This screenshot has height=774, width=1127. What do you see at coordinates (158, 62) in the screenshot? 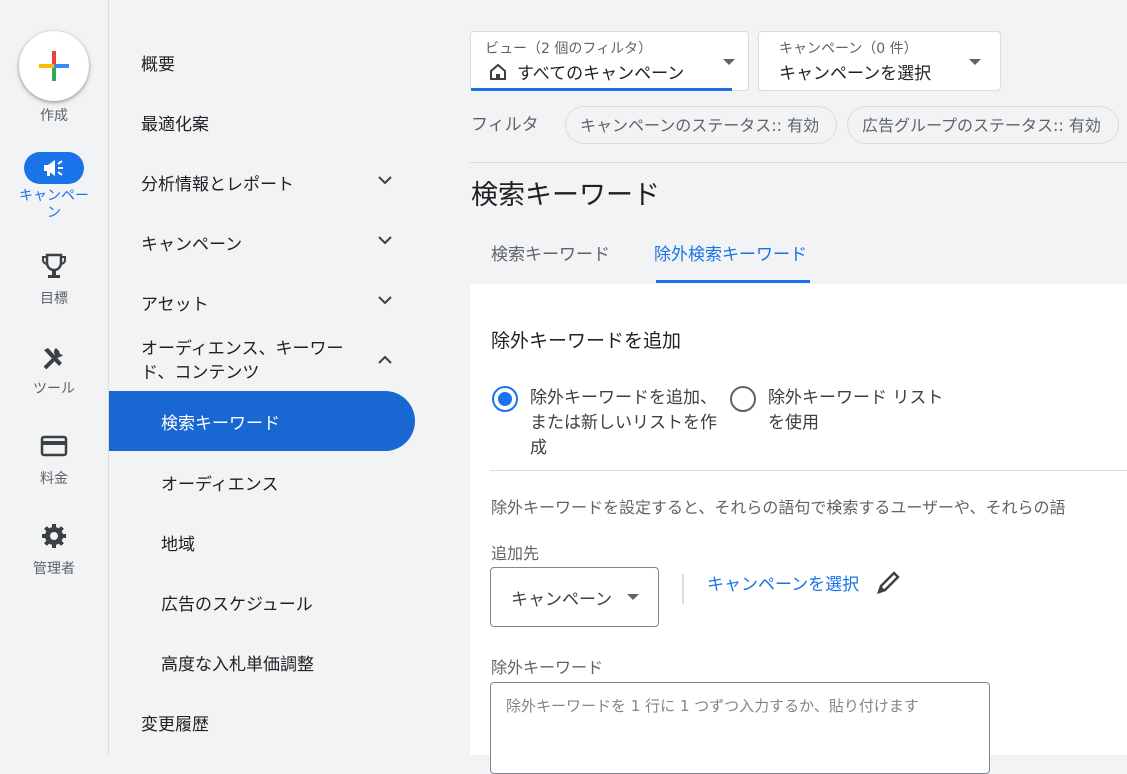
I see `nav-overview: 概要` at bounding box center [158, 62].